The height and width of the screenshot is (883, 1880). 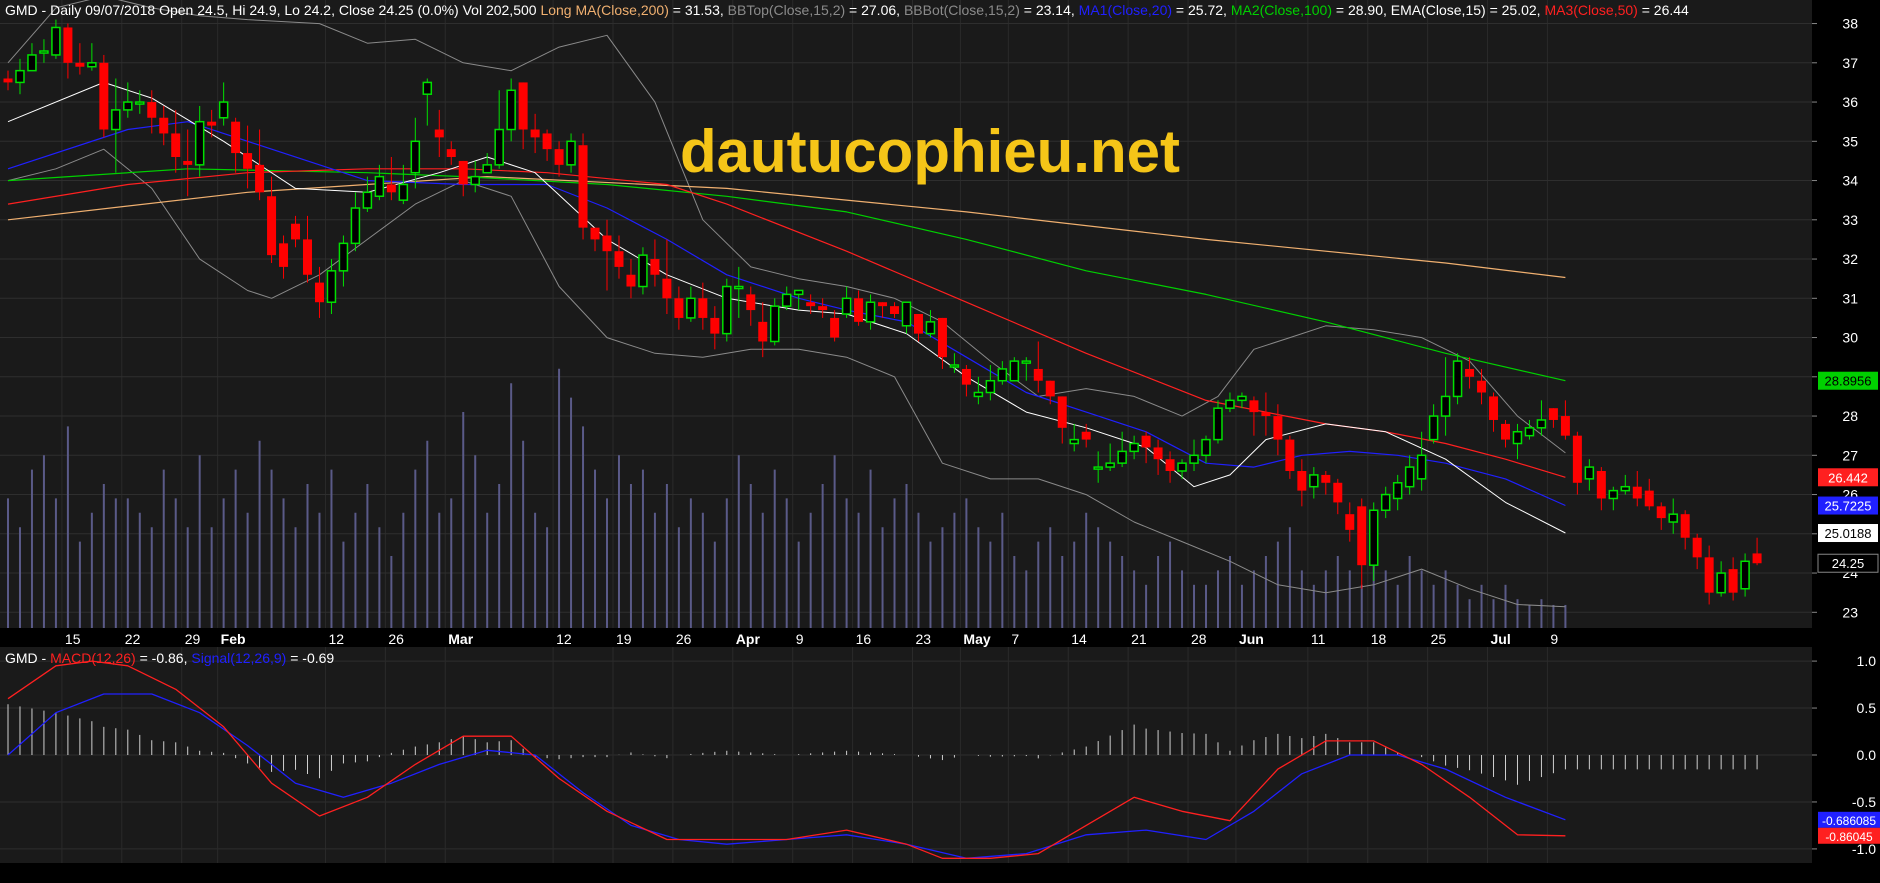 What do you see at coordinates (698, 10) in the screenshot?
I see `header-long-ma-value: = 31.53,` at bounding box center [698, 10].